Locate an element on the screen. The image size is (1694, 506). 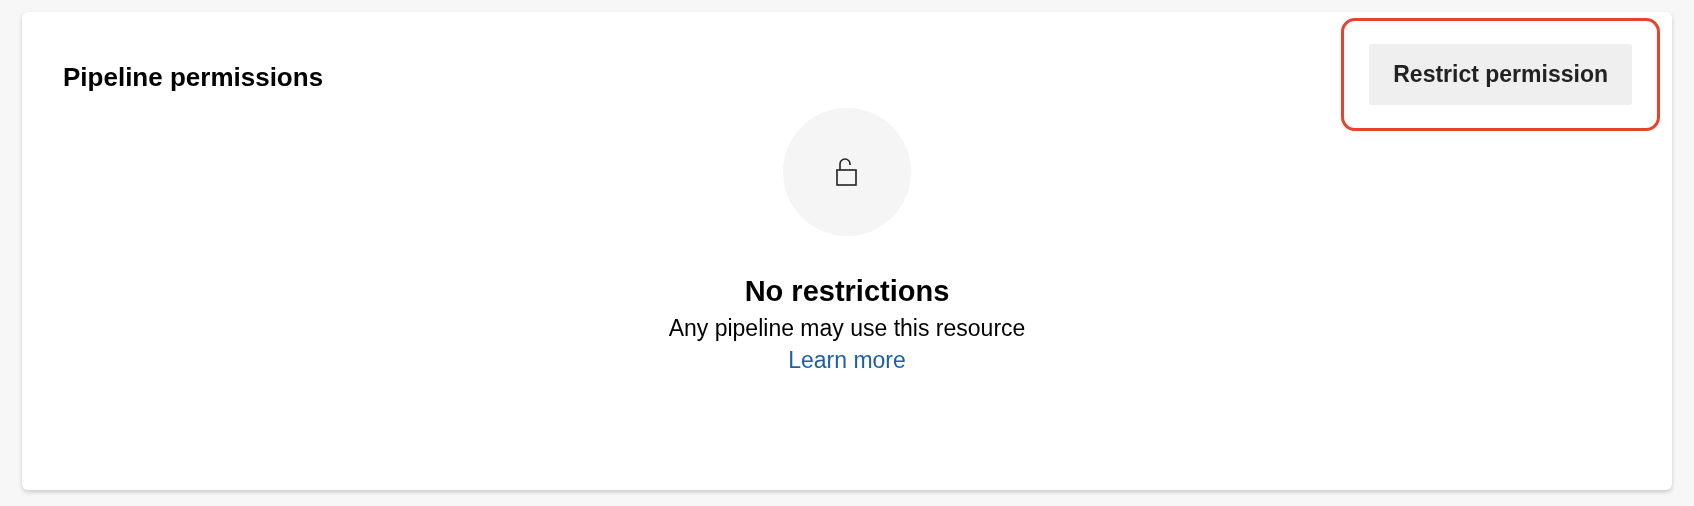
learn-more-link: Learn more is located at coordinates (847, 360).